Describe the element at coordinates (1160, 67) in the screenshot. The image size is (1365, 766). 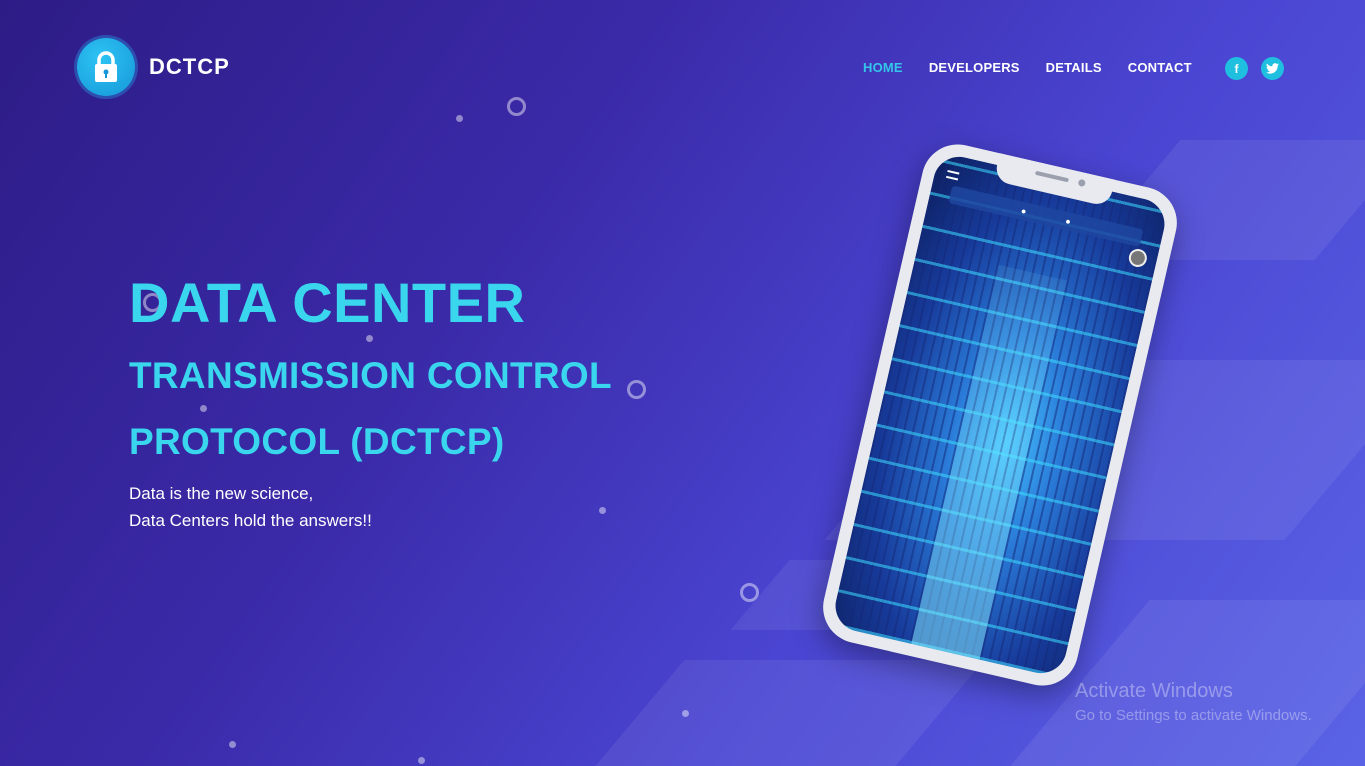
I see `nav-contact: CONTACT` at that location.